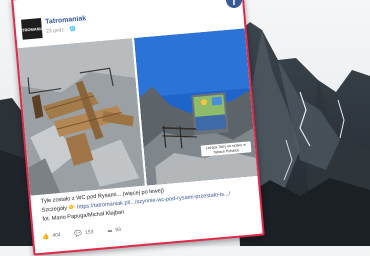 The image size is (370, 256). I want to click on page-avatar: TATROMANIAK, so click(32, 29).